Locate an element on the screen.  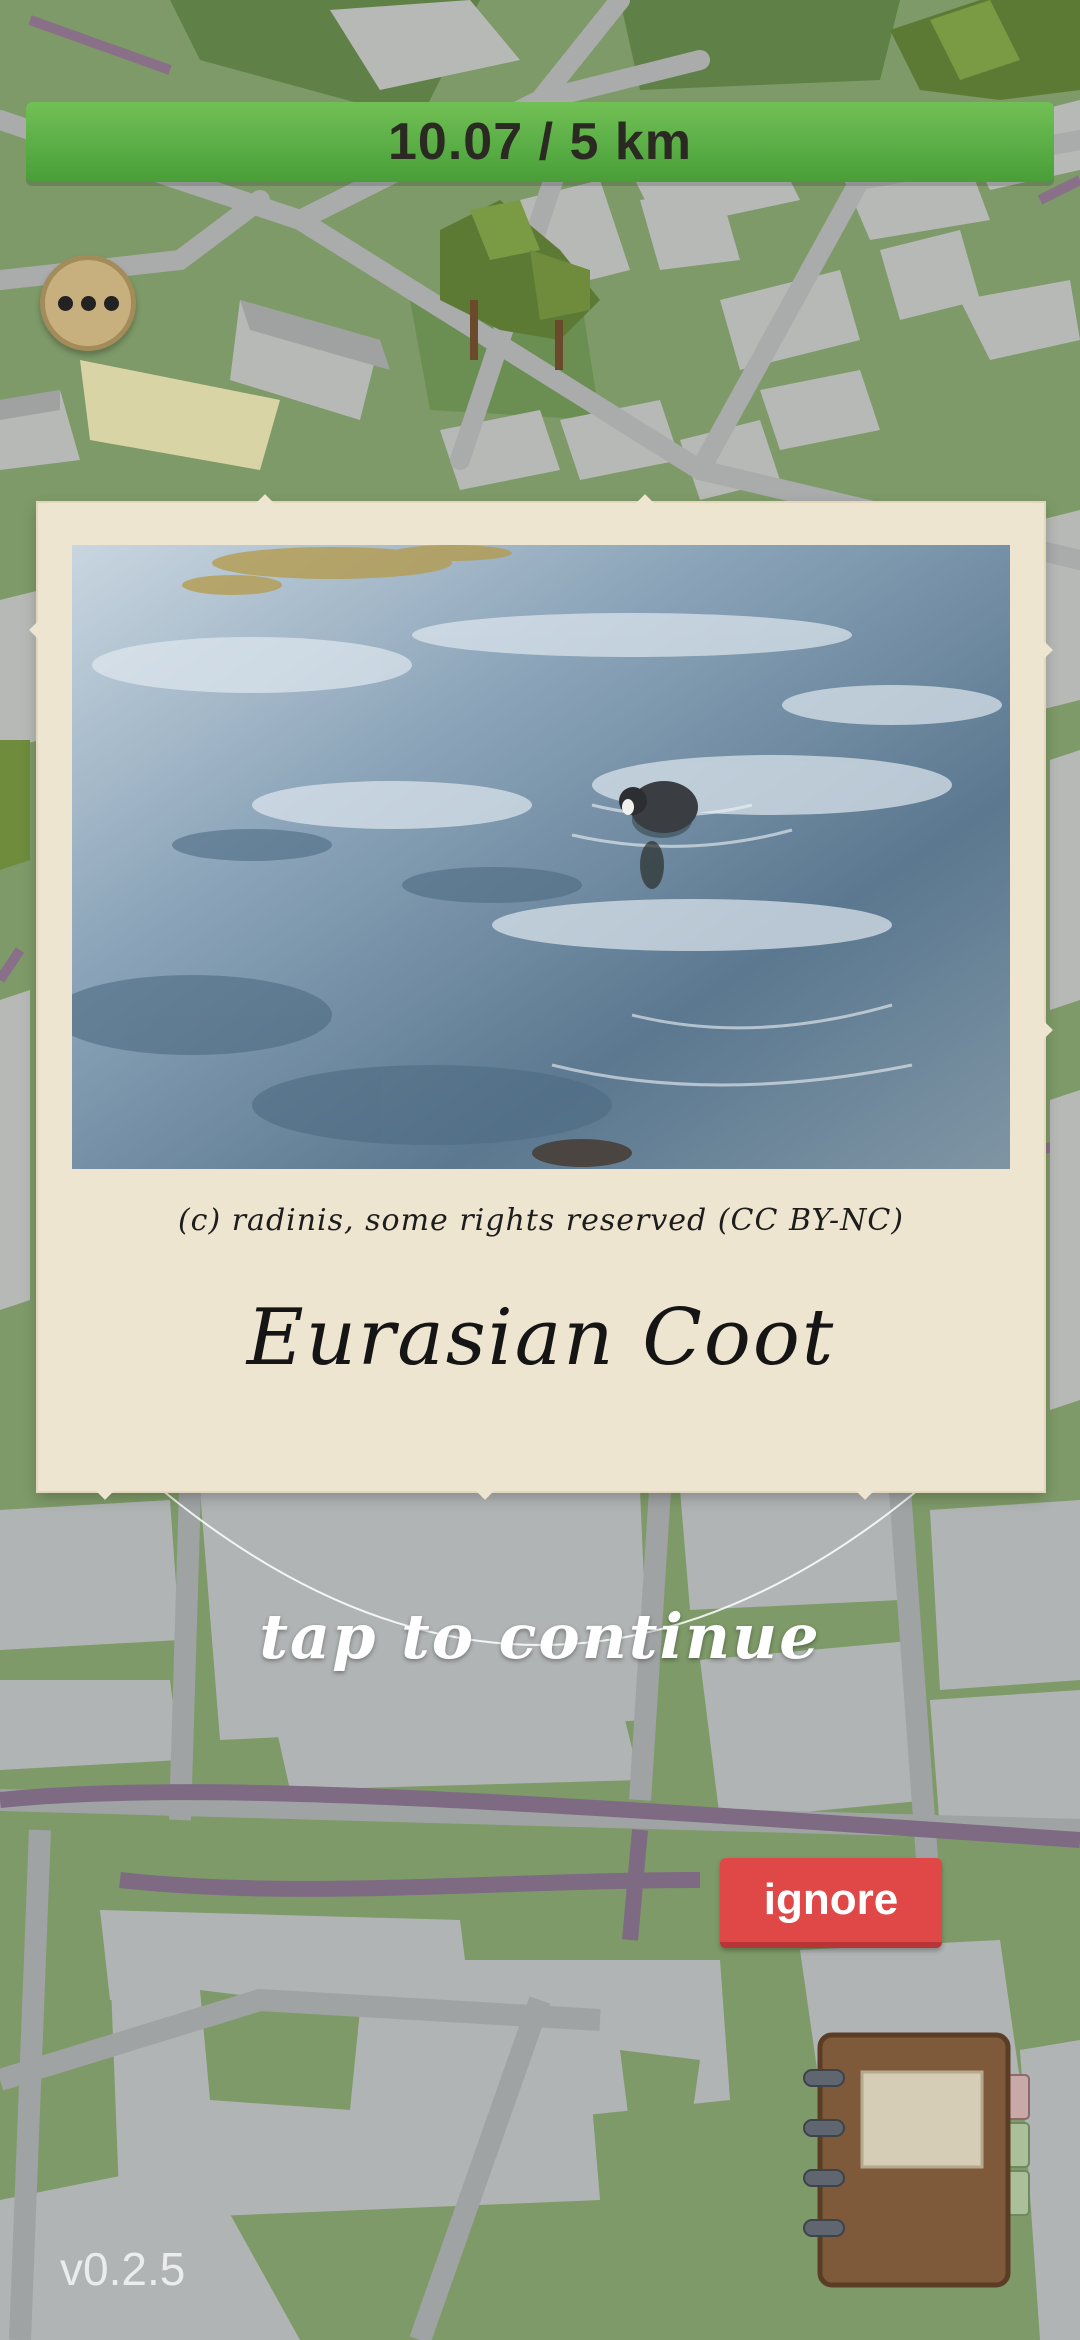
ignore-button: ignore is located at coordinates (831, 1903).